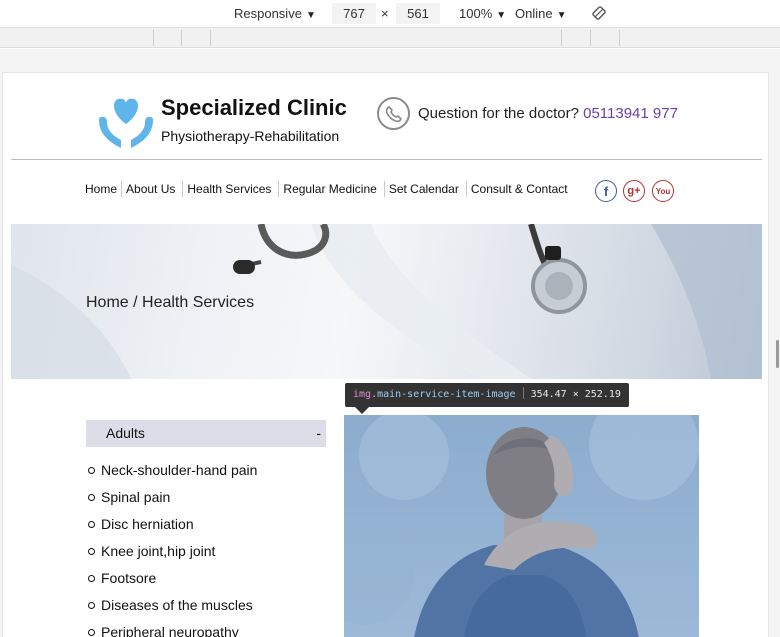 This screenshot has height=637, width=780. What do you see at coordinates (103, 189) in the screenshot?
I see `nav-home: Home` at bounding box center [103, 189].